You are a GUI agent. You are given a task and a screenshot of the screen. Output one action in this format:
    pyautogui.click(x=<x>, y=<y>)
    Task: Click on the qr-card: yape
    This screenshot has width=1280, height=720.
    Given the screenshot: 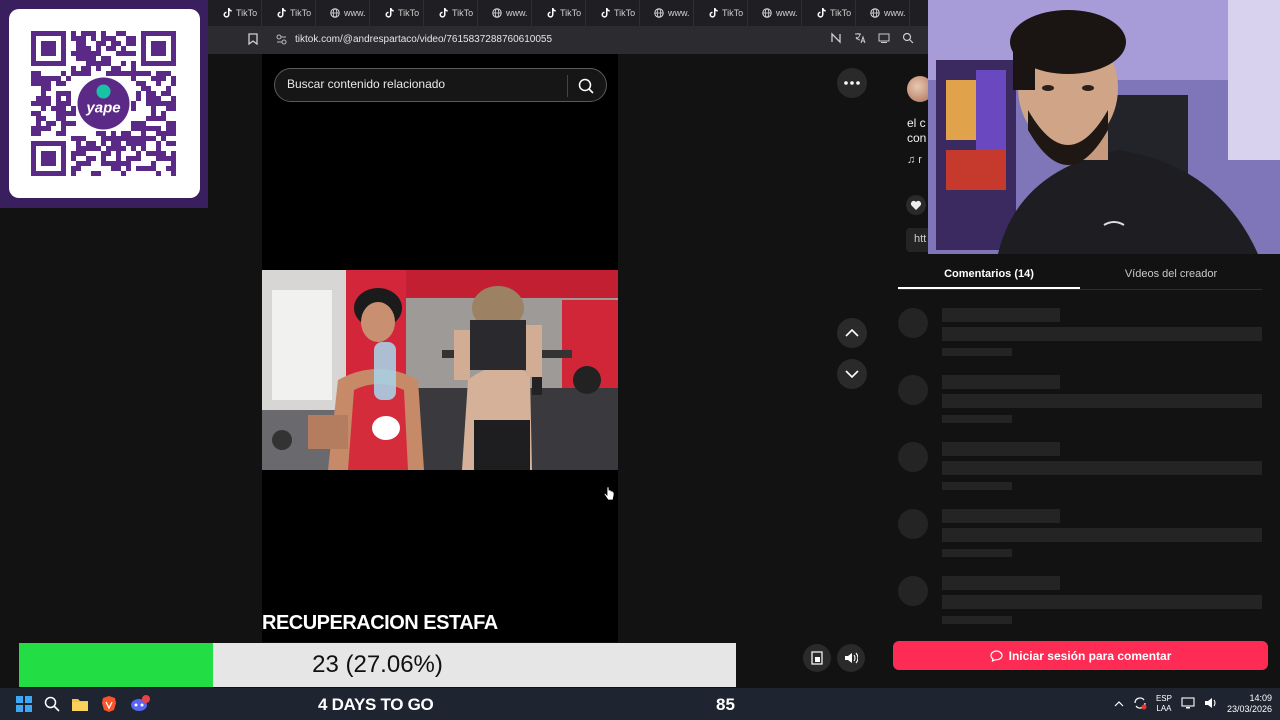 What is the action you would take?
    pyautogui.click(x=104, y=103)
    